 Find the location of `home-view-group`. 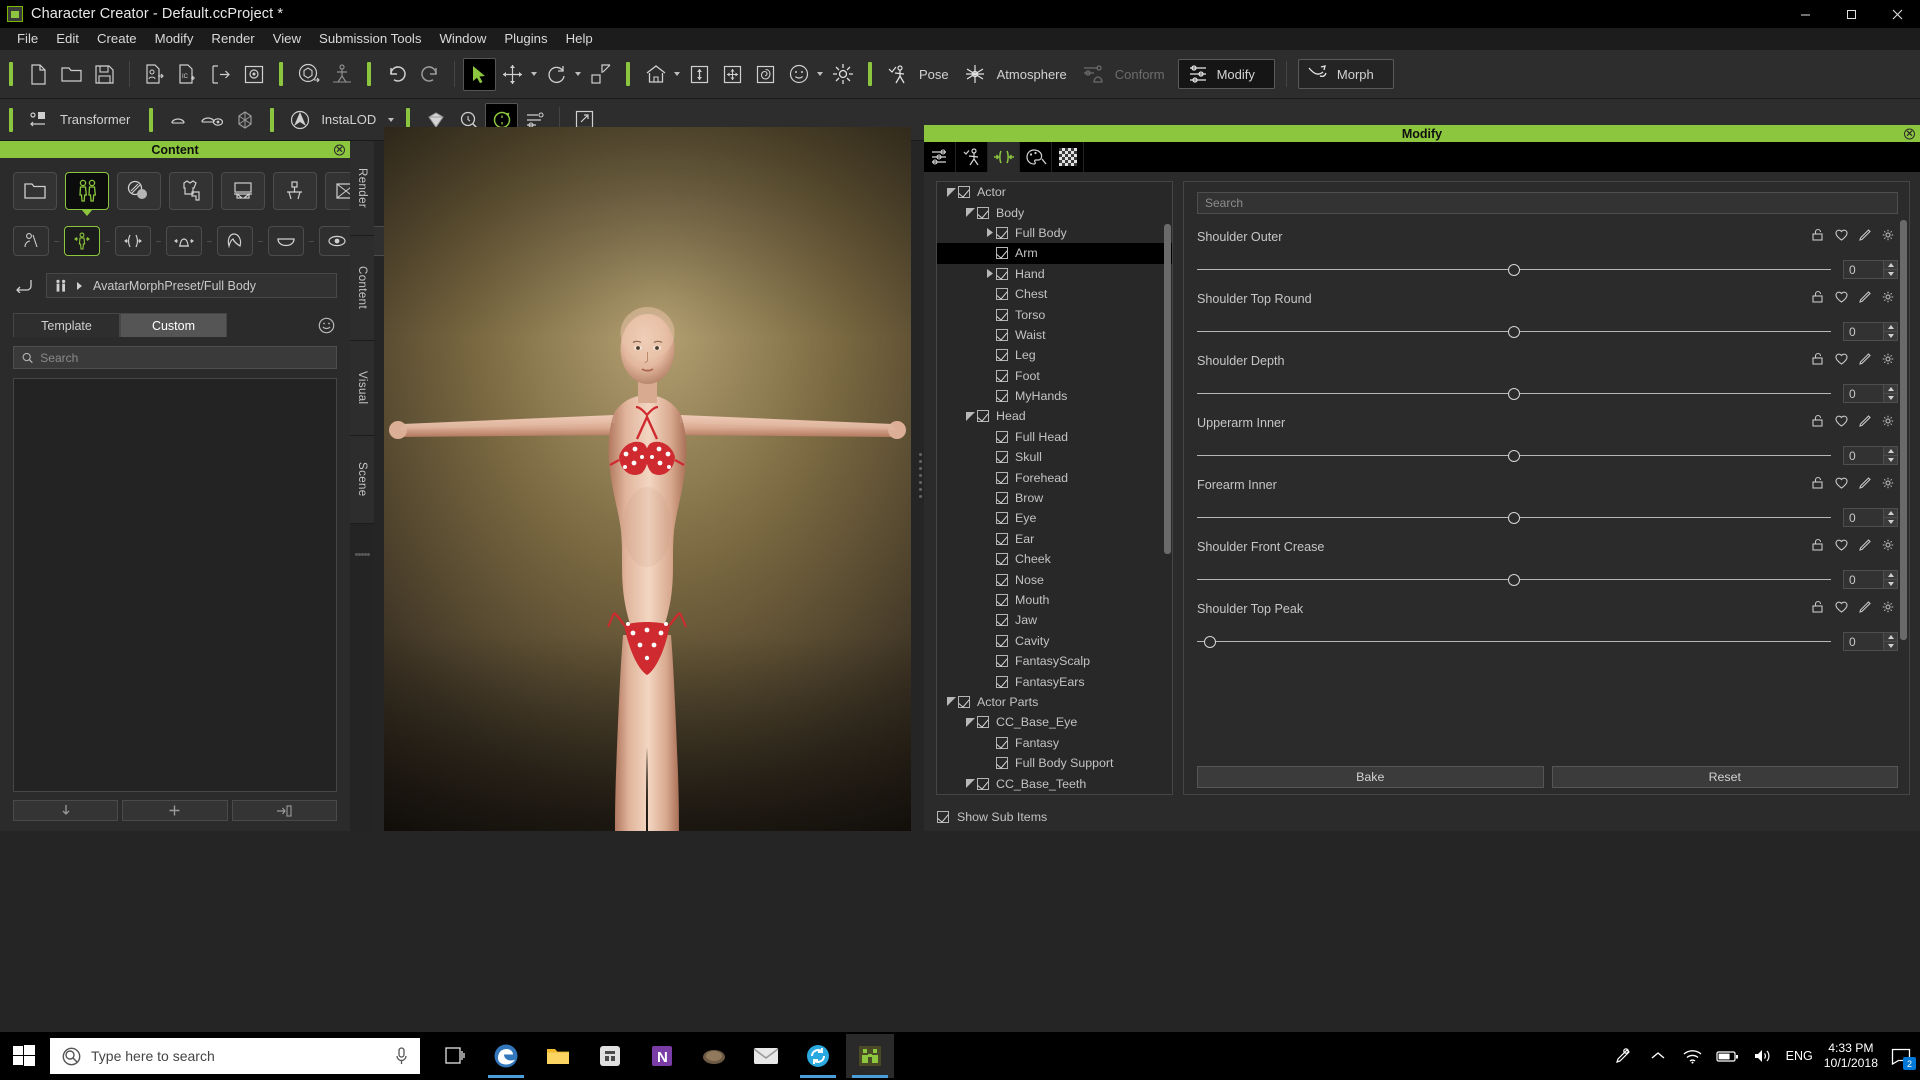

home-view-group is located at coordinates (661, 74).